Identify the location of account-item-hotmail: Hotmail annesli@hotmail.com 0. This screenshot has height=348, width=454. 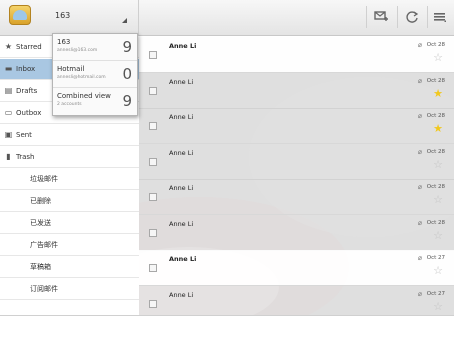
(95, 74).